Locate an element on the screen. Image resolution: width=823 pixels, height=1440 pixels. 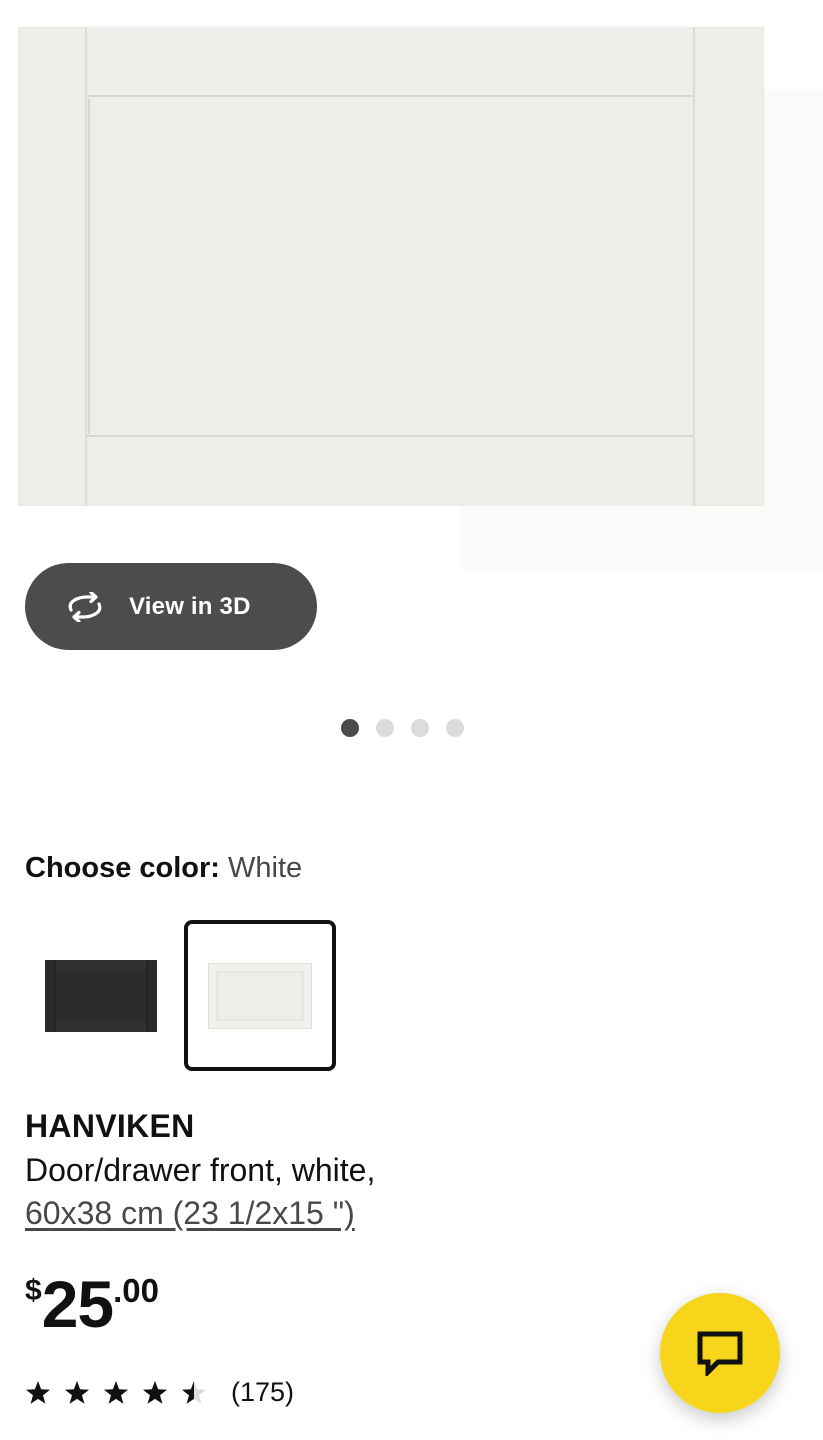
product-description: Door/drawer front, white, is located at coordinates (200, 1170).